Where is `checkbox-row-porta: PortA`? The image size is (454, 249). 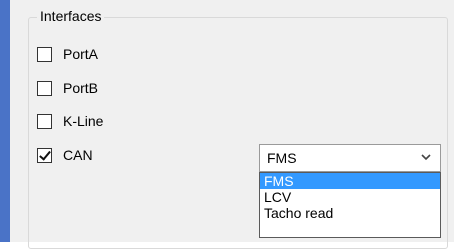
checkbox-row-porta: PortA is located at coordinates (67, 54).